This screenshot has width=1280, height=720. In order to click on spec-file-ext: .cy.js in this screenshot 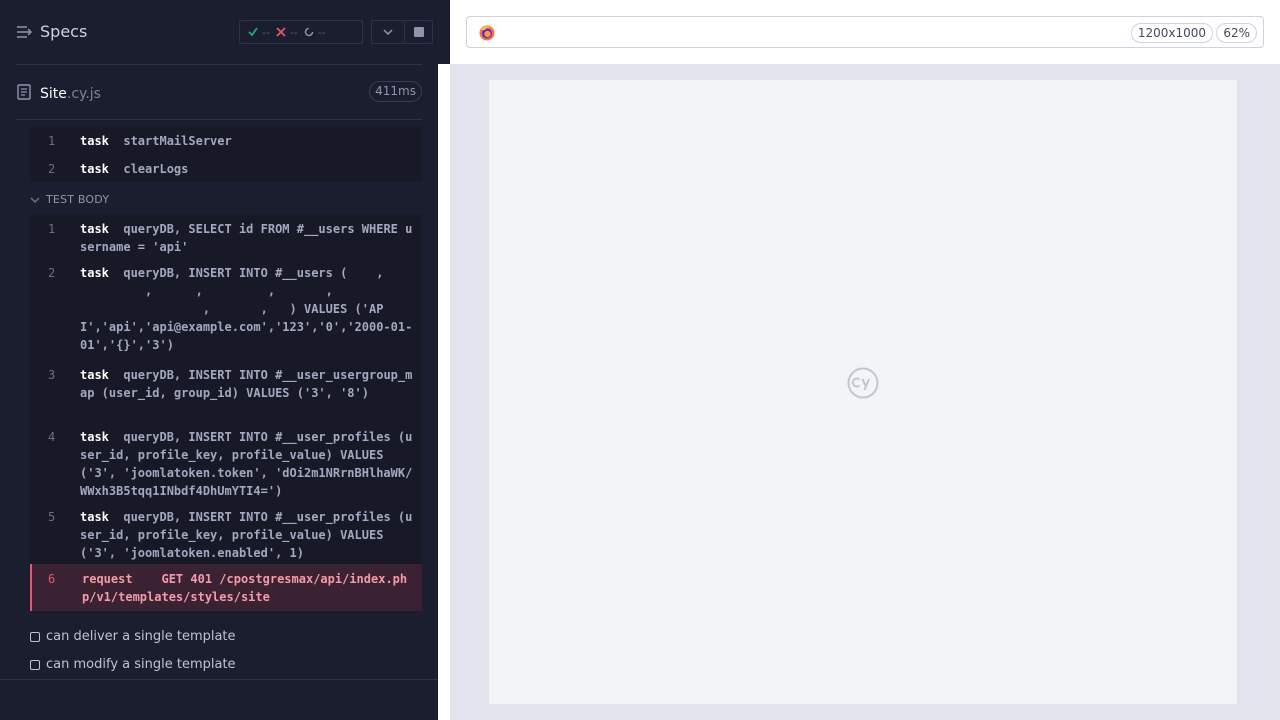, I will do `click(83, 93)`.